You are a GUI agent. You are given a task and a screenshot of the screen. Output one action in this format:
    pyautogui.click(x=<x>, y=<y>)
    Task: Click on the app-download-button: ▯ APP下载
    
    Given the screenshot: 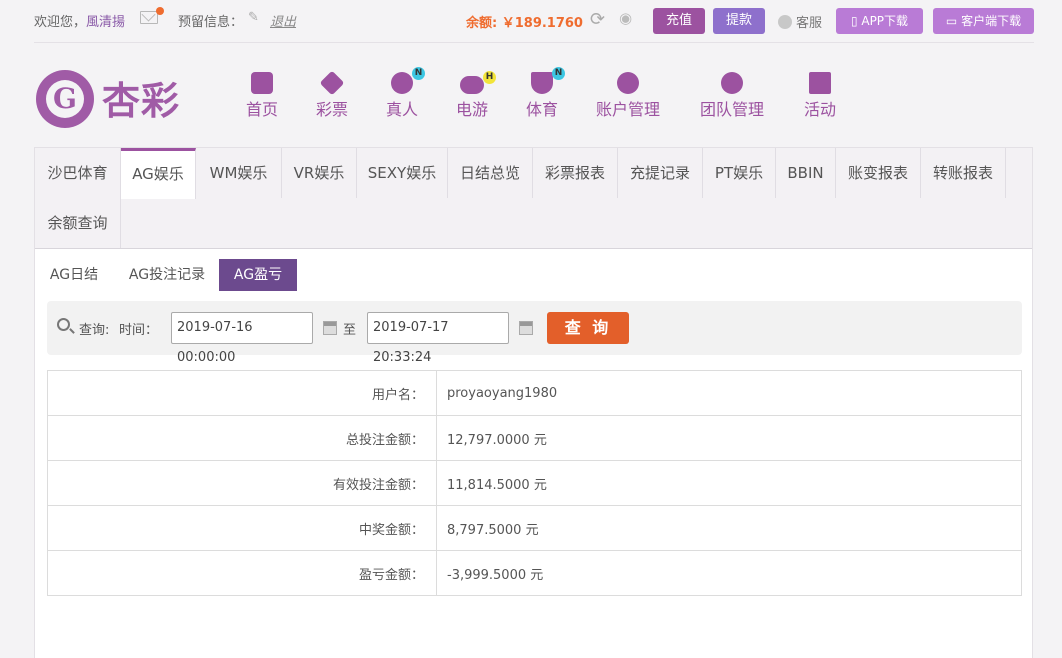 What is the action you would take?
    pyautogui.click(x=879, y=21)
    